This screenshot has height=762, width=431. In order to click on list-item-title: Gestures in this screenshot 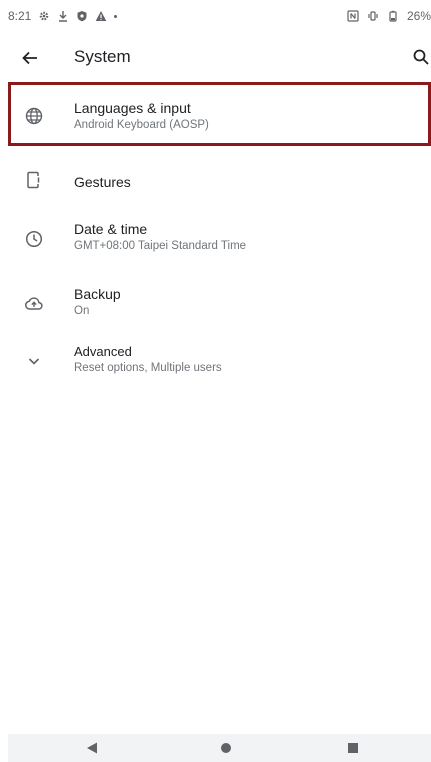, I will do `click(102, 182)`.